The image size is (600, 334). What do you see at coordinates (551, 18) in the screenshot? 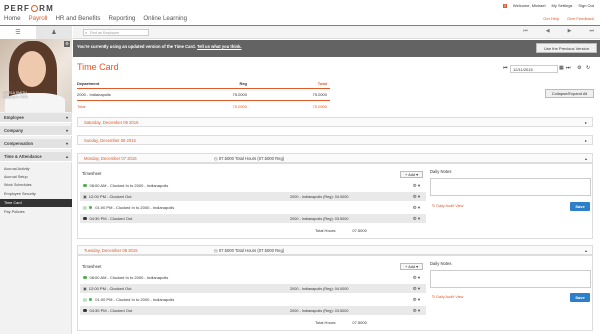
I see `get-help-link: Get Help` at bounding box center [551, 18].